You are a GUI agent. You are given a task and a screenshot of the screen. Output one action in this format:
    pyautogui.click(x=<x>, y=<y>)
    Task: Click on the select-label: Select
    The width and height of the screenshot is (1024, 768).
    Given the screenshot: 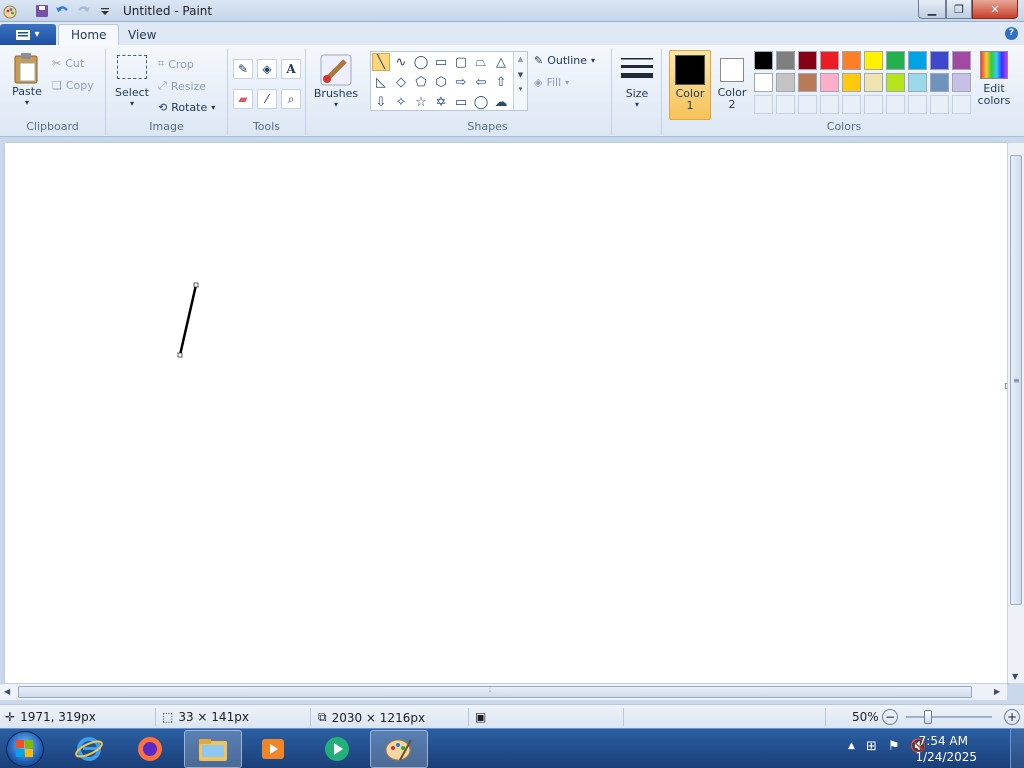 What is the action you would take?
    pyautogui.click(x=132, y=92)
    